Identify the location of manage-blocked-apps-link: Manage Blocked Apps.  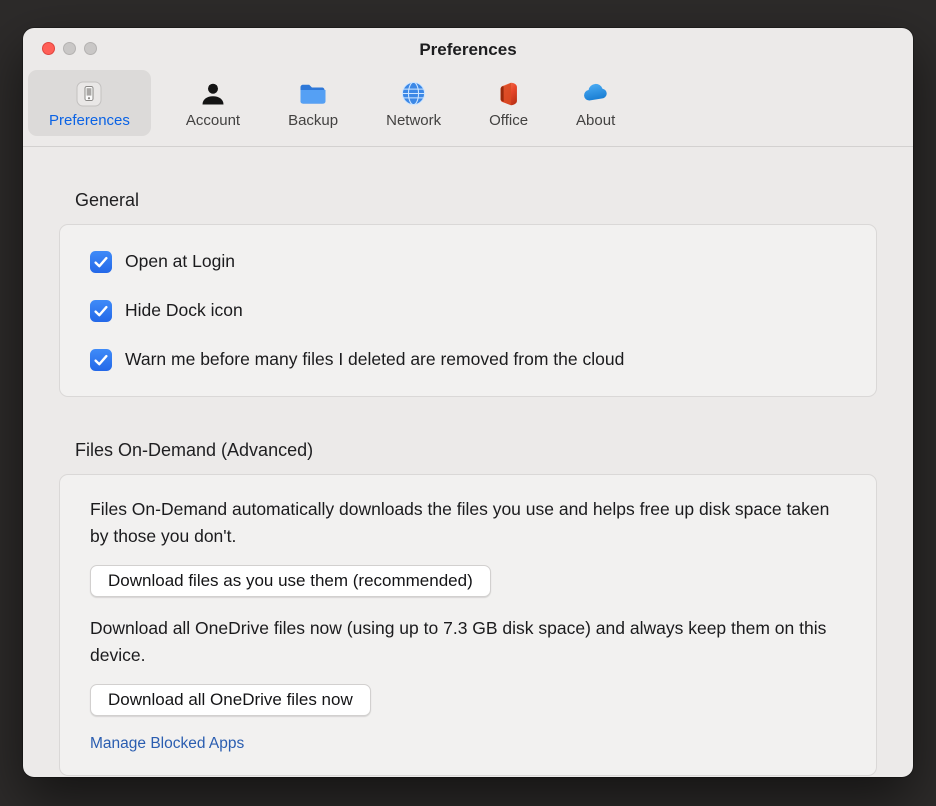
(167, 744).